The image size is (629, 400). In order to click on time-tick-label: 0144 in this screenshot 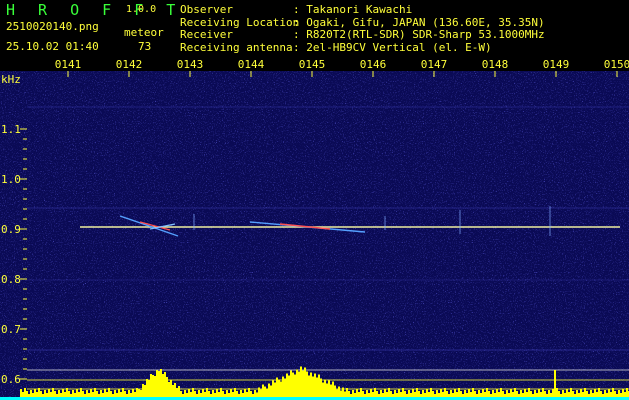, I will do `click(251, 64)`.